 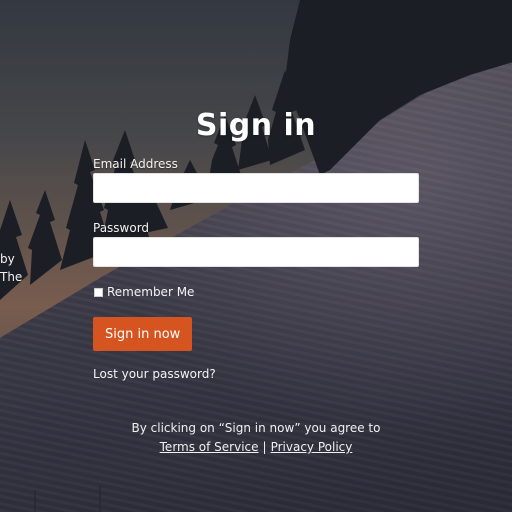 I want to click on page-title: Sign in, so click(x=256, y=125).